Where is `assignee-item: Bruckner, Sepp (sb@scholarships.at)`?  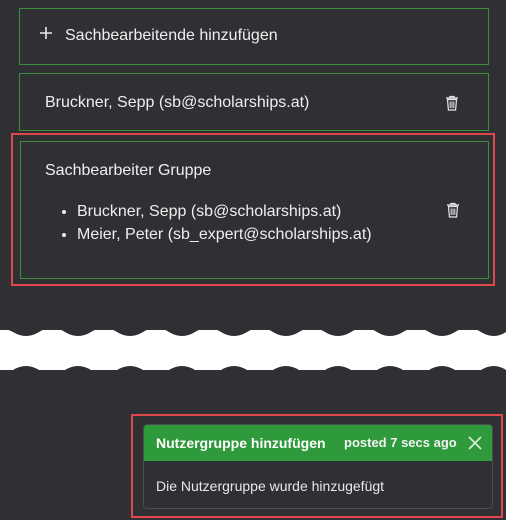
assignee-item: Bruckner, Sepp (sb@scholarships.at) is located at coordinates (254, 102).